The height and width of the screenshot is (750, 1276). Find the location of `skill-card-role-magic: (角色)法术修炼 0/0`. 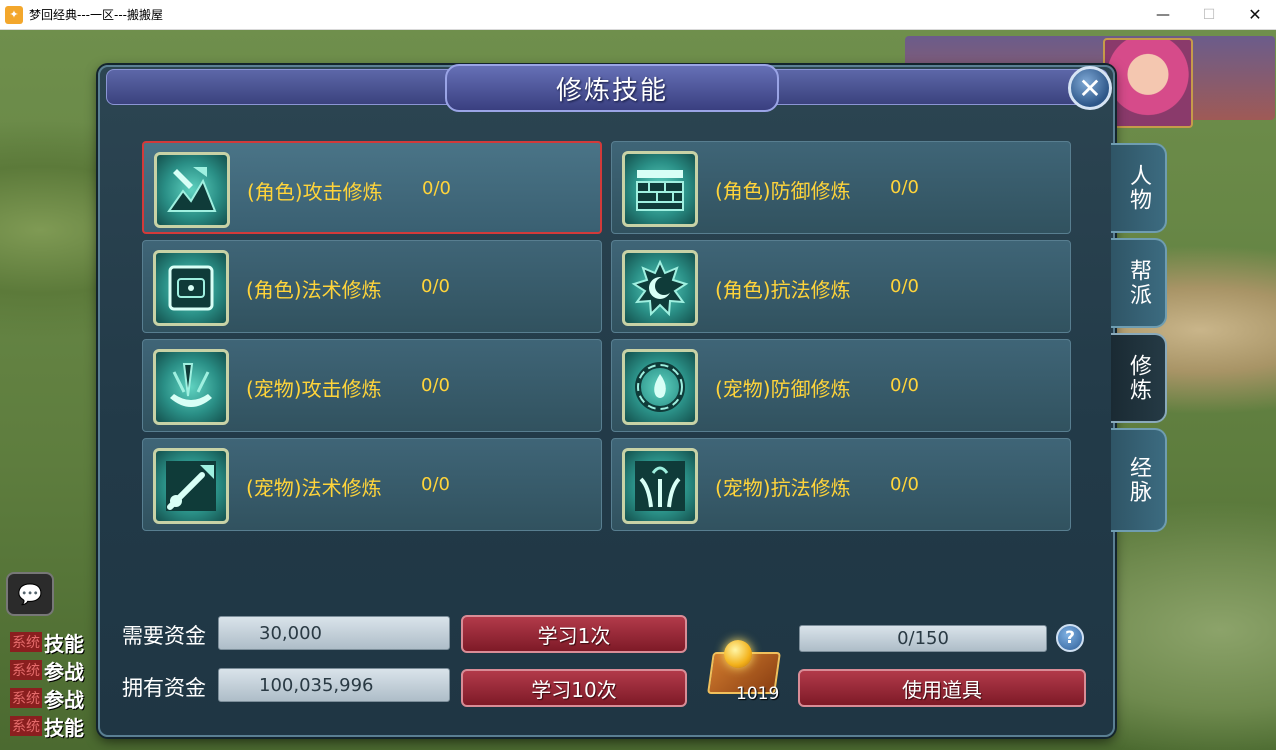

skill-card-role-magic: (角色)法术修炼 0/0 is located at coordinates (372, 286).